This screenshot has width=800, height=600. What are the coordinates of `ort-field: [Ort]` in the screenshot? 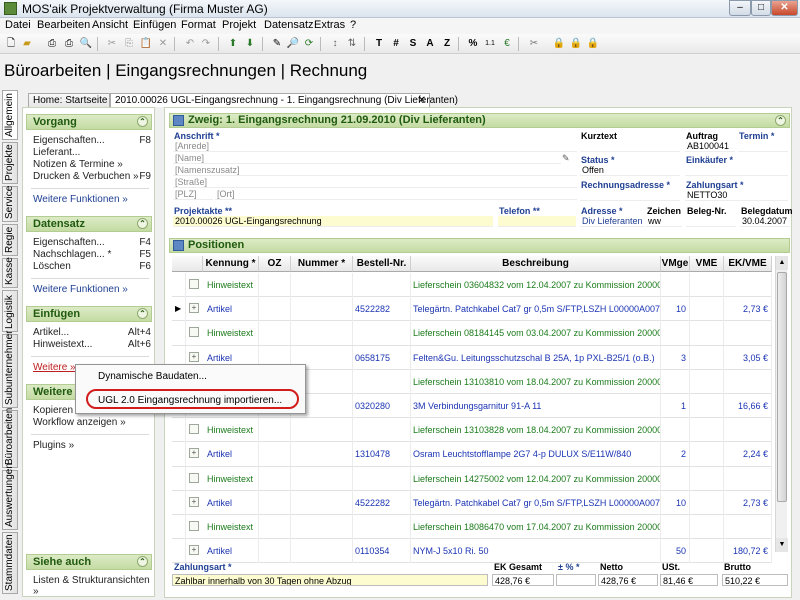 It's located at (396, 194).